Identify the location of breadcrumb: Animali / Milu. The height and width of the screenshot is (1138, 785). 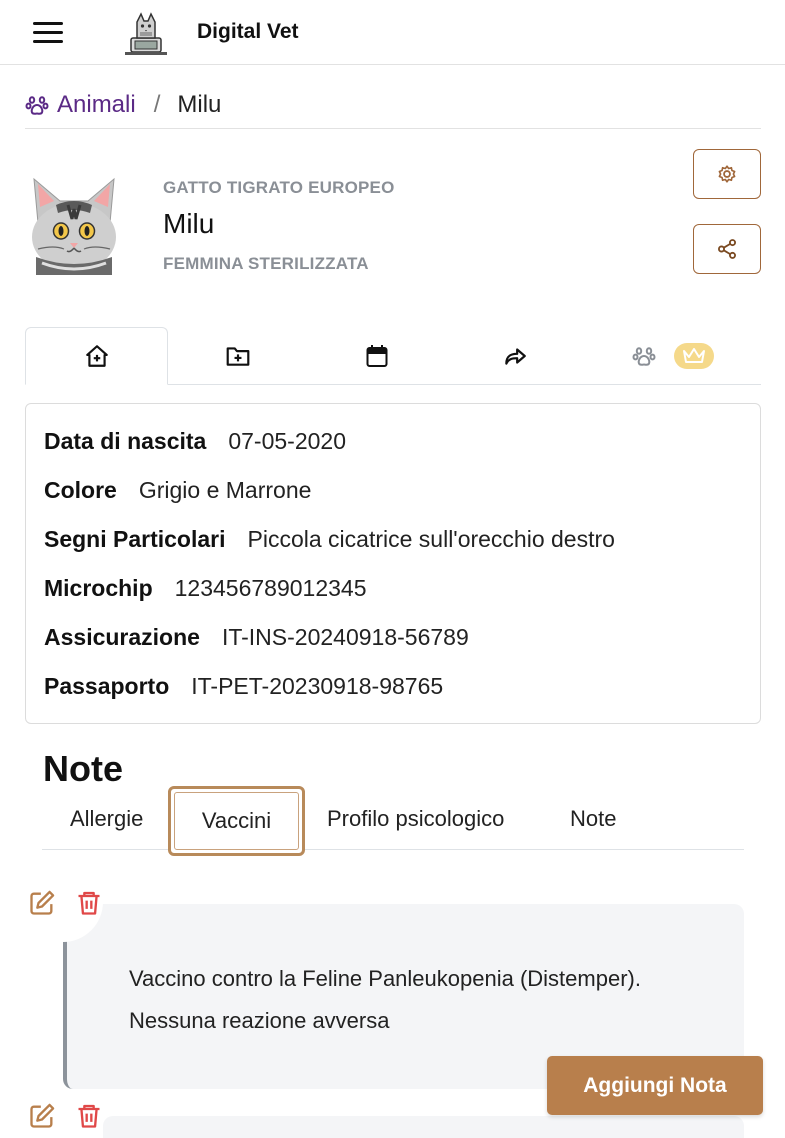
(123, 105).